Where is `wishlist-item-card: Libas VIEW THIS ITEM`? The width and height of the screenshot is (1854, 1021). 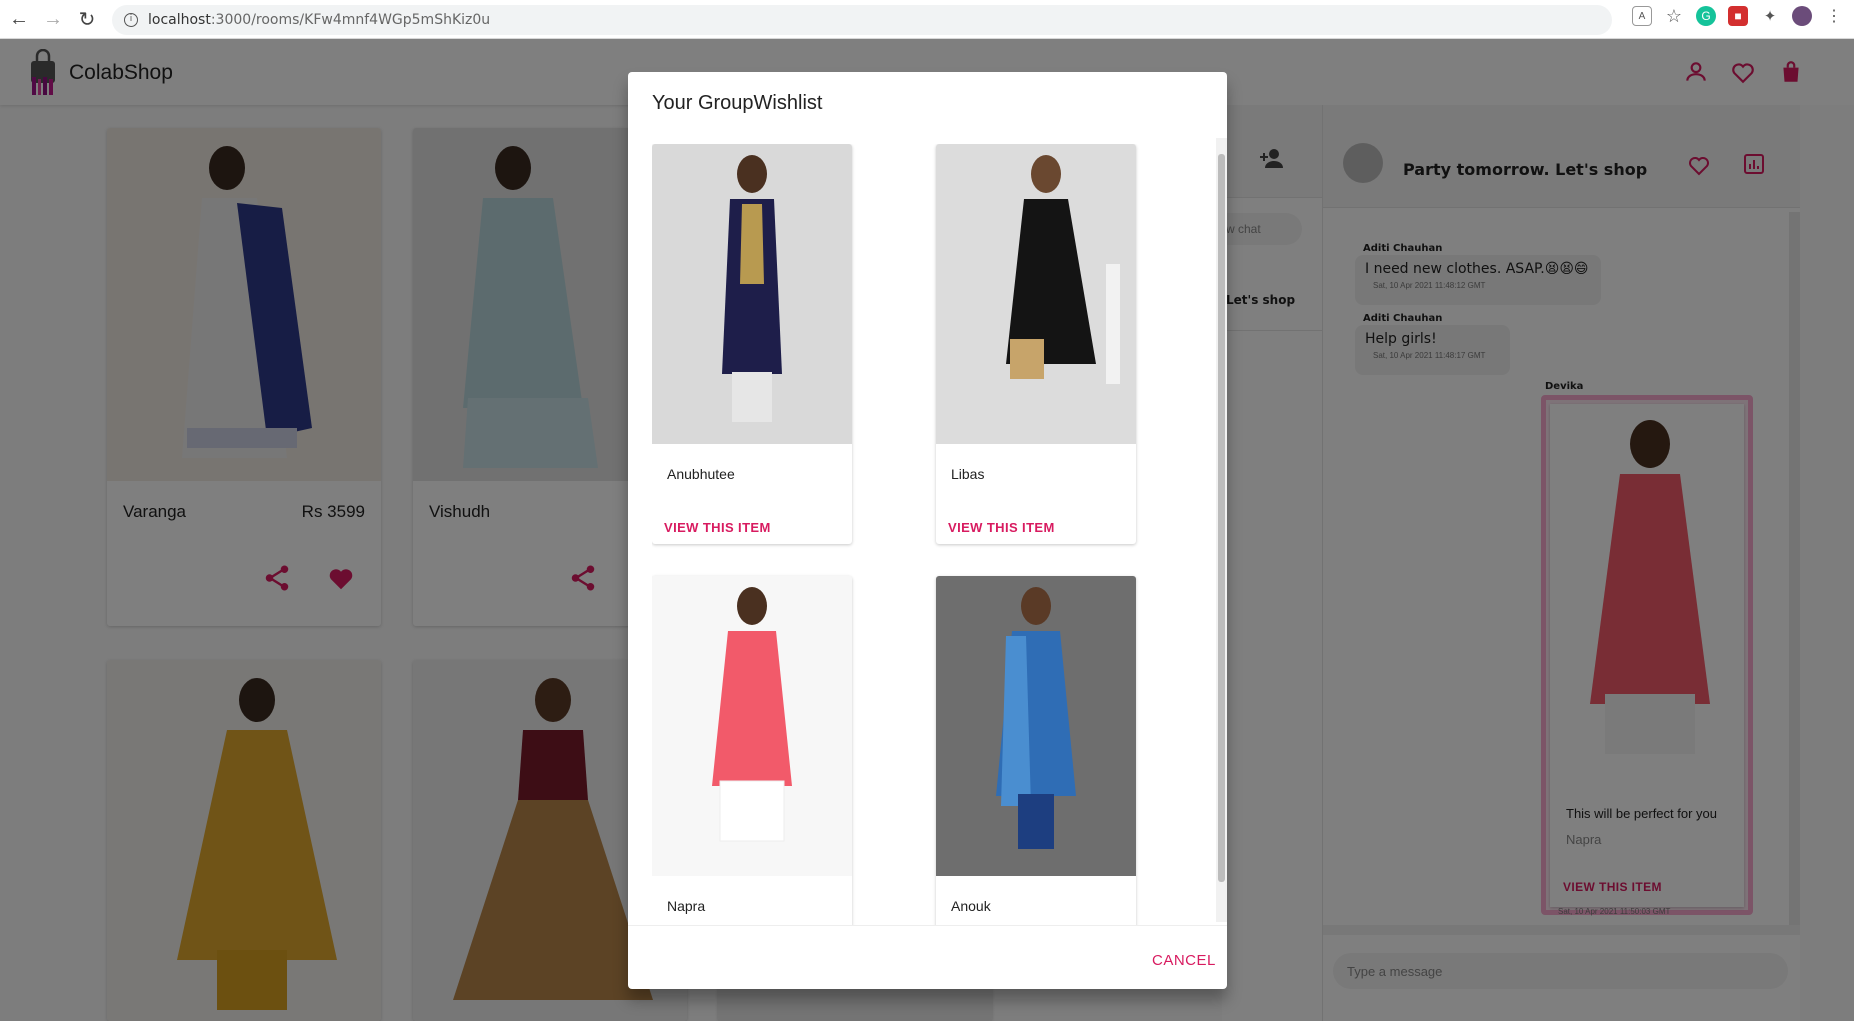 wishlist-item-card: Libas VIEW THIS ITEM is located at coordinates (1036, 344).